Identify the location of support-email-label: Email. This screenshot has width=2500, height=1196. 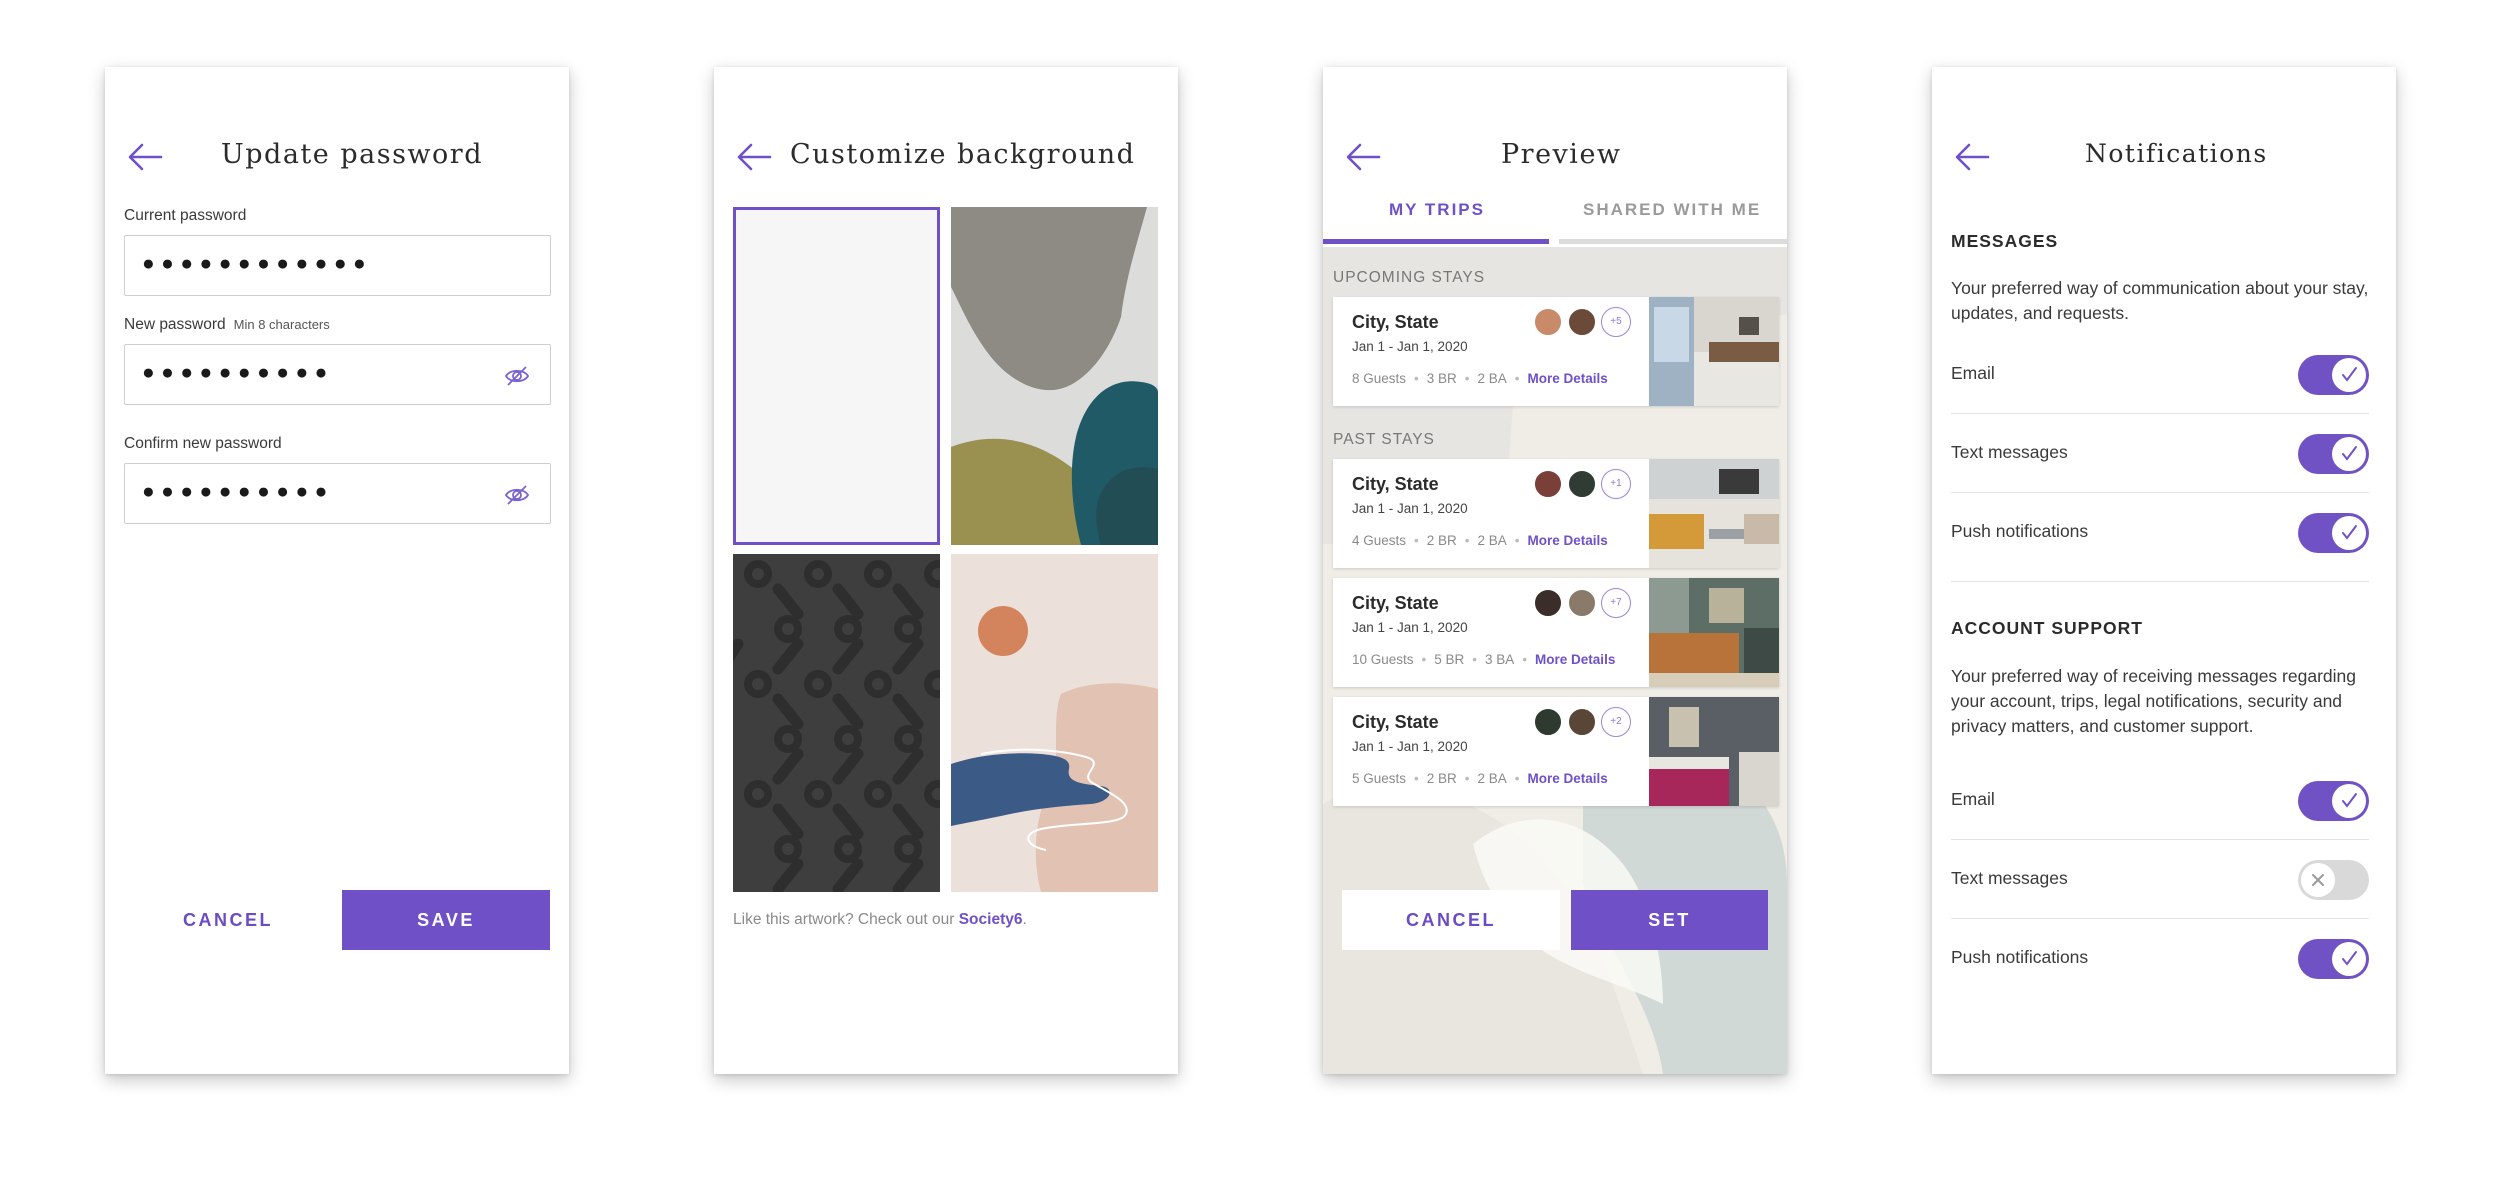
(1973, 799).